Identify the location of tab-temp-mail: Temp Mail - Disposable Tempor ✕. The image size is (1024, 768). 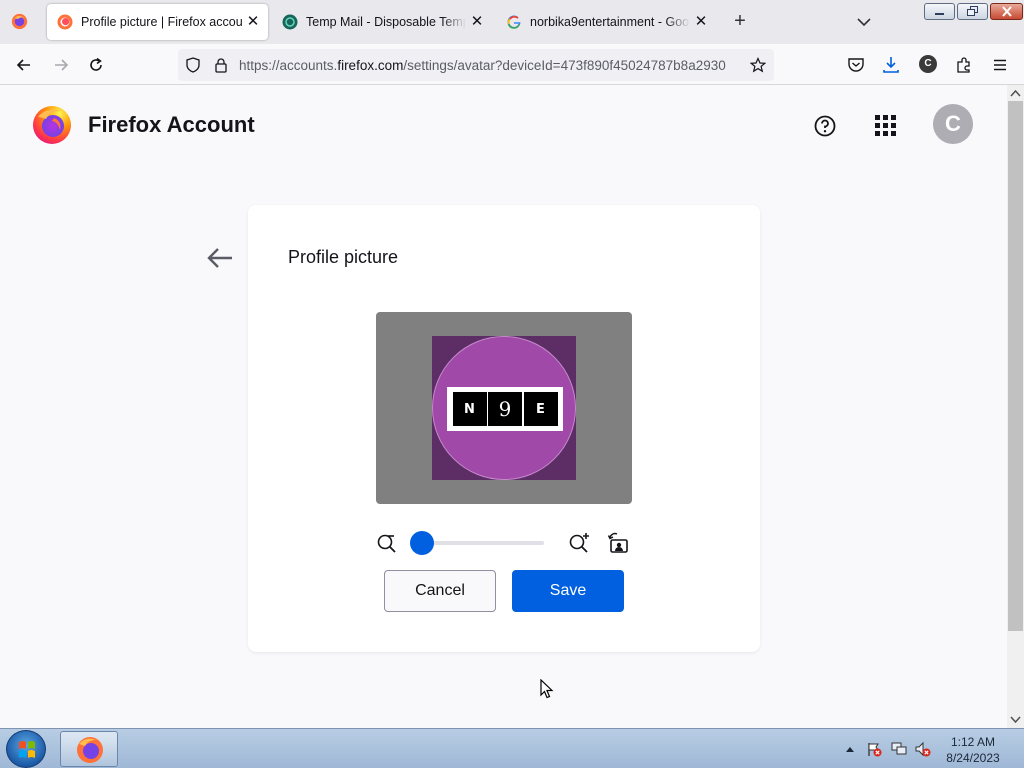
(382, 22).